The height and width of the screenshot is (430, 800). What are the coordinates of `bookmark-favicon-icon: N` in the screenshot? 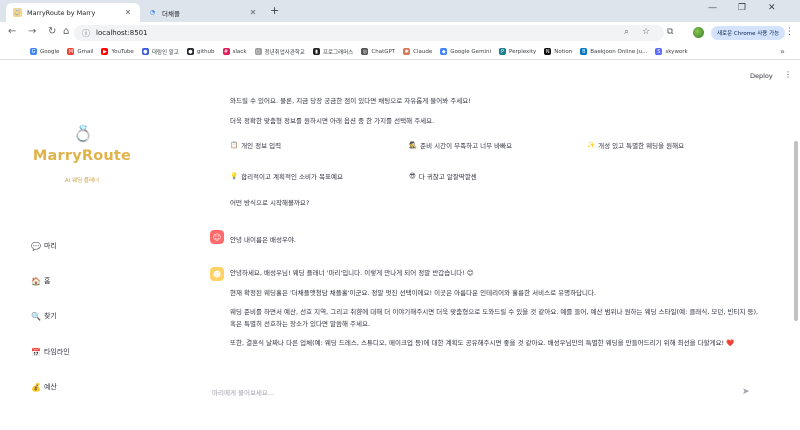 It's located at (548, 51).